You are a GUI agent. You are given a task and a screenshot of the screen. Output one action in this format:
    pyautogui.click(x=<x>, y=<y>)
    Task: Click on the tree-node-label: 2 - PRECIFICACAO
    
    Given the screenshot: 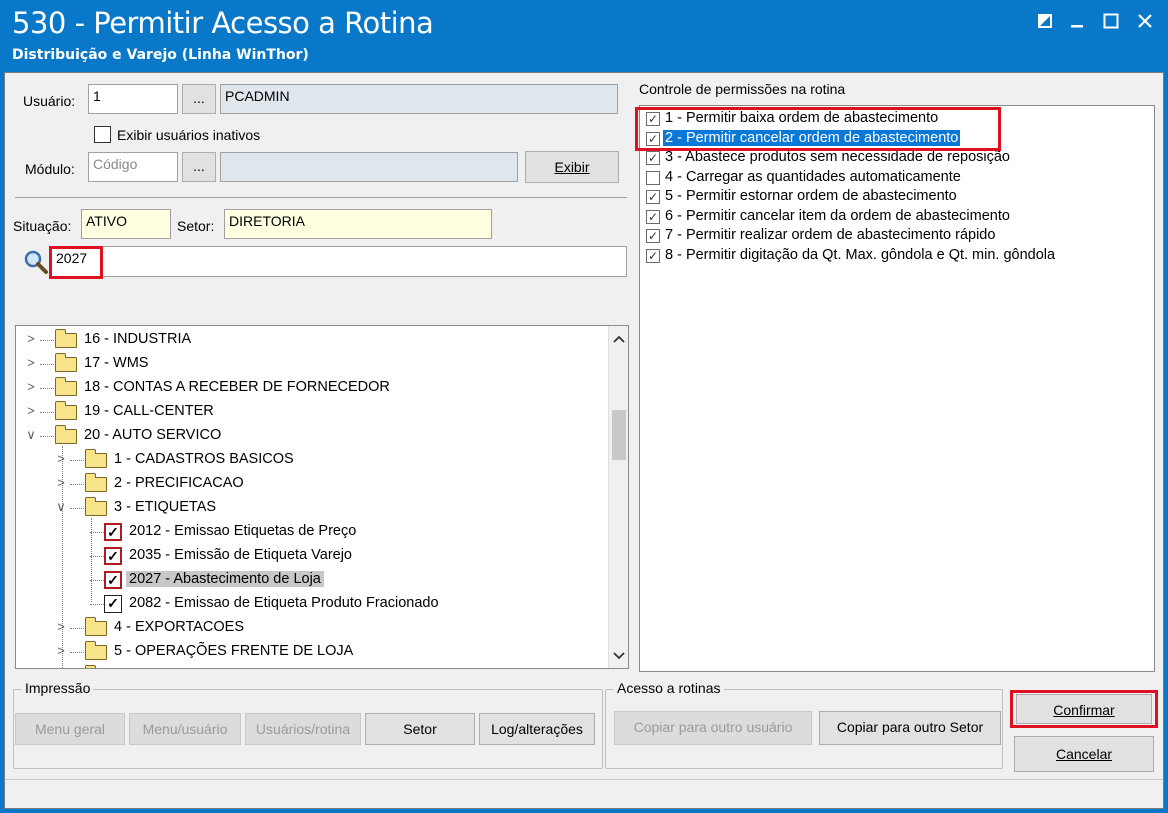 What is the action you would take?
    pyautogui.click(x=179, y=483)
    